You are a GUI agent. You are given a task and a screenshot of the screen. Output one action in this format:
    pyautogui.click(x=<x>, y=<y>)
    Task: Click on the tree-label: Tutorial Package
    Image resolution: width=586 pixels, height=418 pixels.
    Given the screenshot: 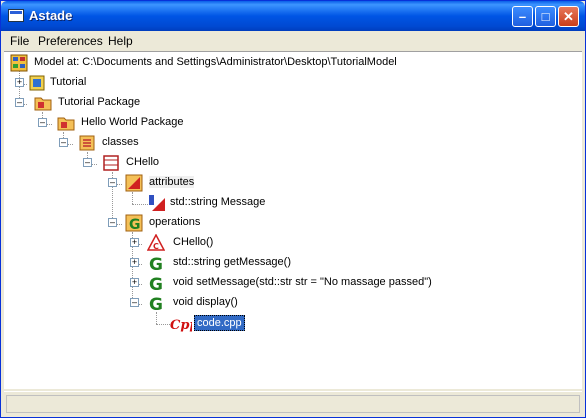 What is the action you would take?
    pyautogui.click(x=99, y=102)
    